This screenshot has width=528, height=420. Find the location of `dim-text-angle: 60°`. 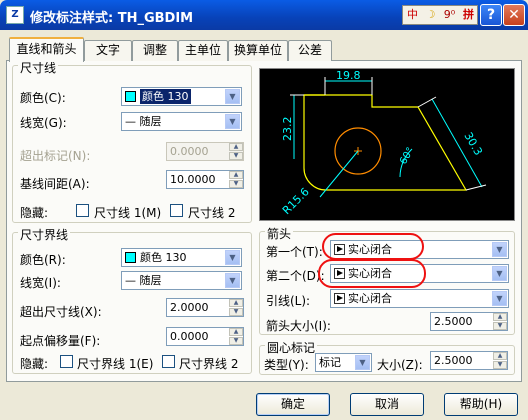

dim-text-angle: 60° is located at coordinates (407, 156).